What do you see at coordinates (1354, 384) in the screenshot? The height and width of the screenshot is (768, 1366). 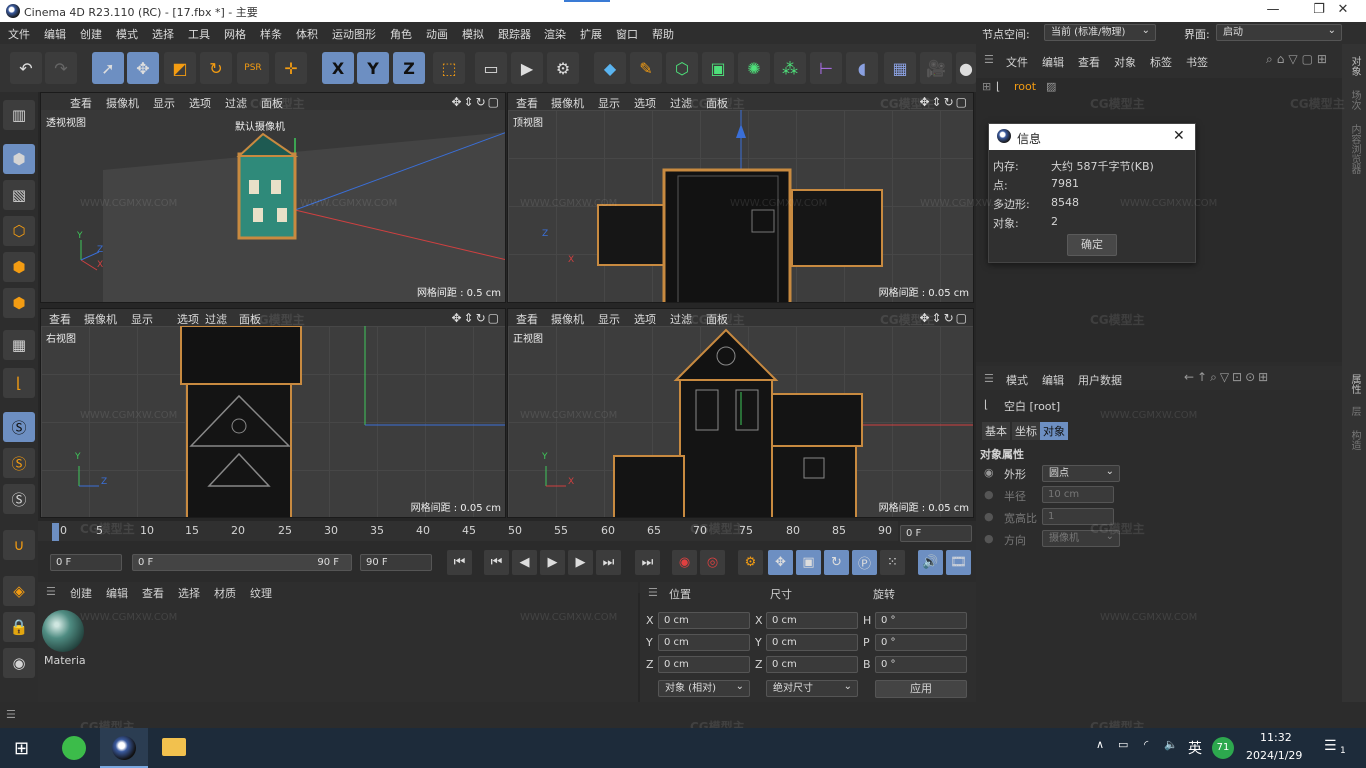 I see `side-tab-attributes: 属性` at bounding box center [1354, 384].